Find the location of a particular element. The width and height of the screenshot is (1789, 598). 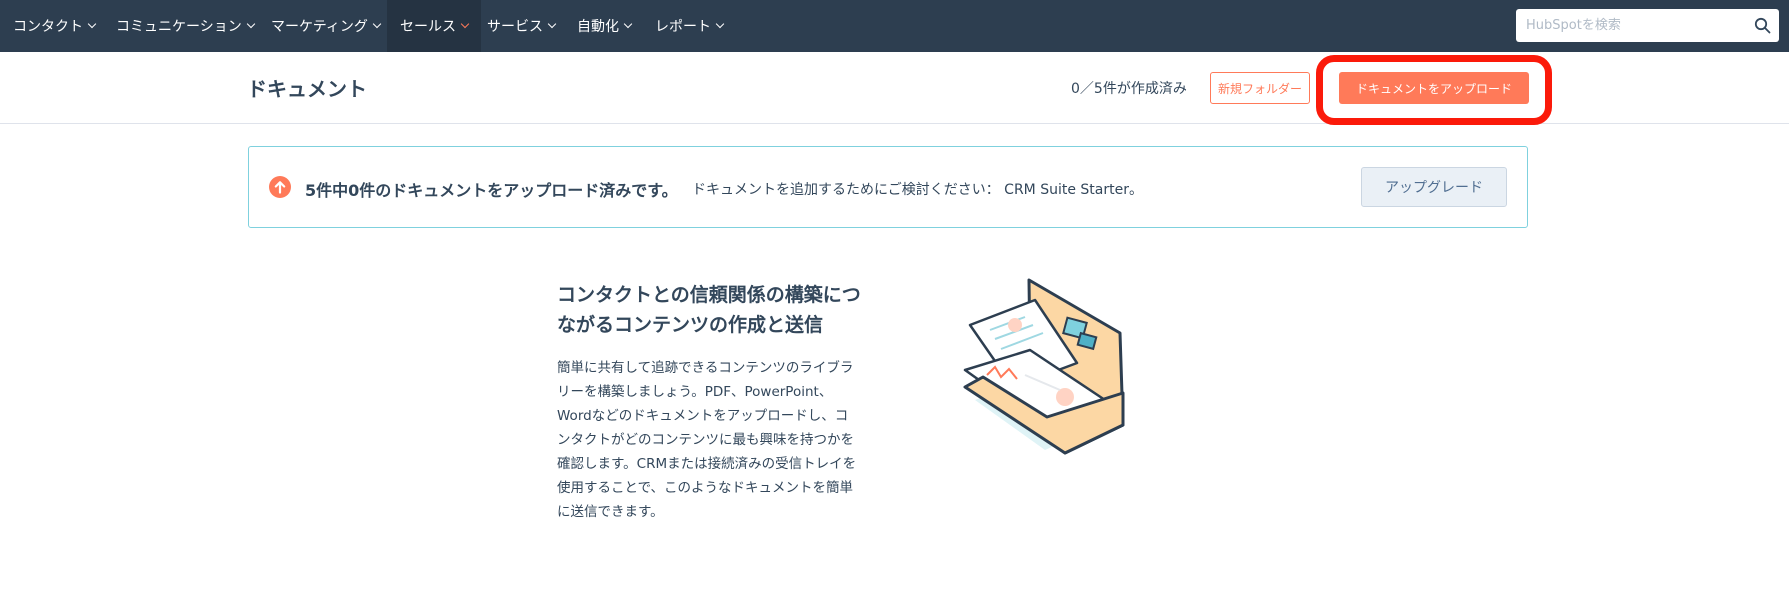

search-input is located at coordinates (1631, 25).